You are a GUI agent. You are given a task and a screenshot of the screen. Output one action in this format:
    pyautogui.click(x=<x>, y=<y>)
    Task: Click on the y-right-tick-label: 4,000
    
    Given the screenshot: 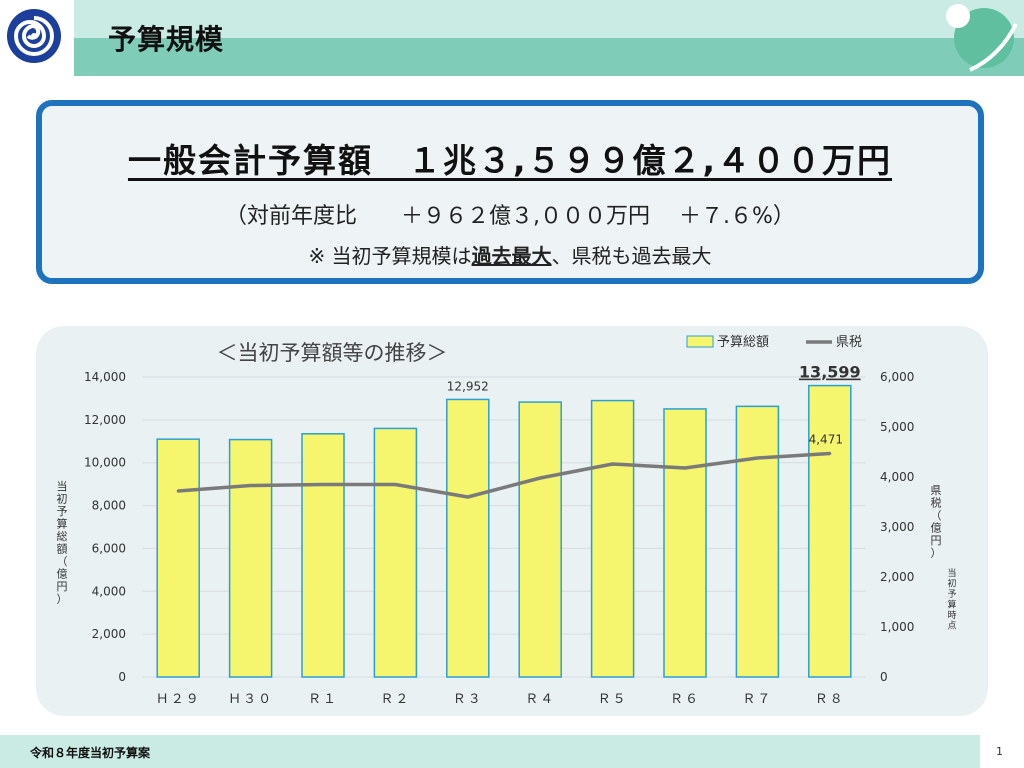 What is the action you would take?
    pyautogui.click(x=897, y=477)
    